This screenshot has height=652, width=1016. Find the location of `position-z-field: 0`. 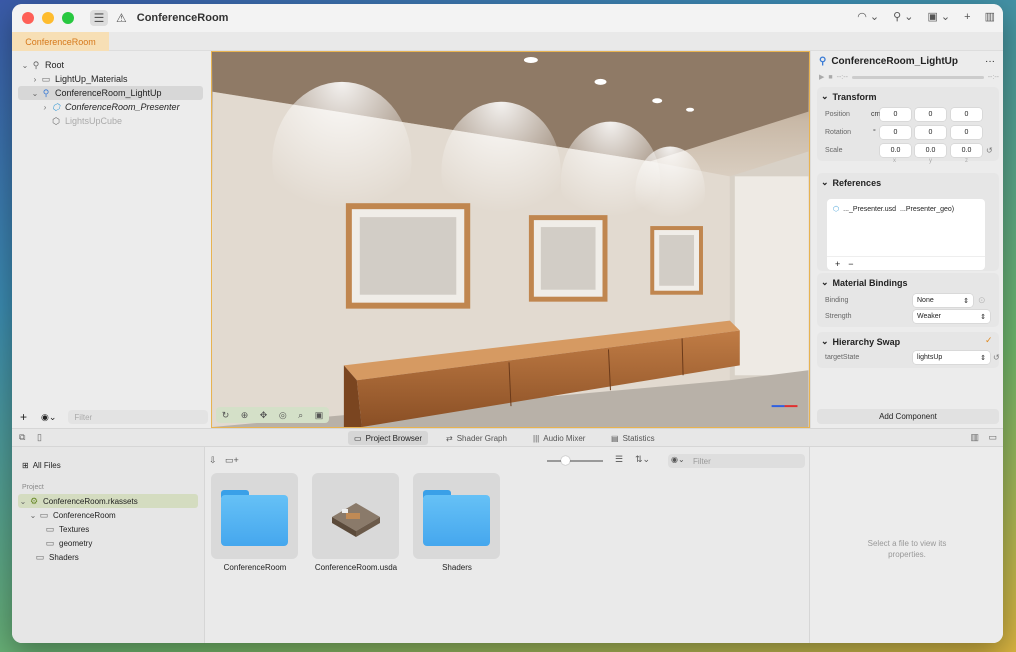

position-z-field: 0 is located at coordinates (966, 114).